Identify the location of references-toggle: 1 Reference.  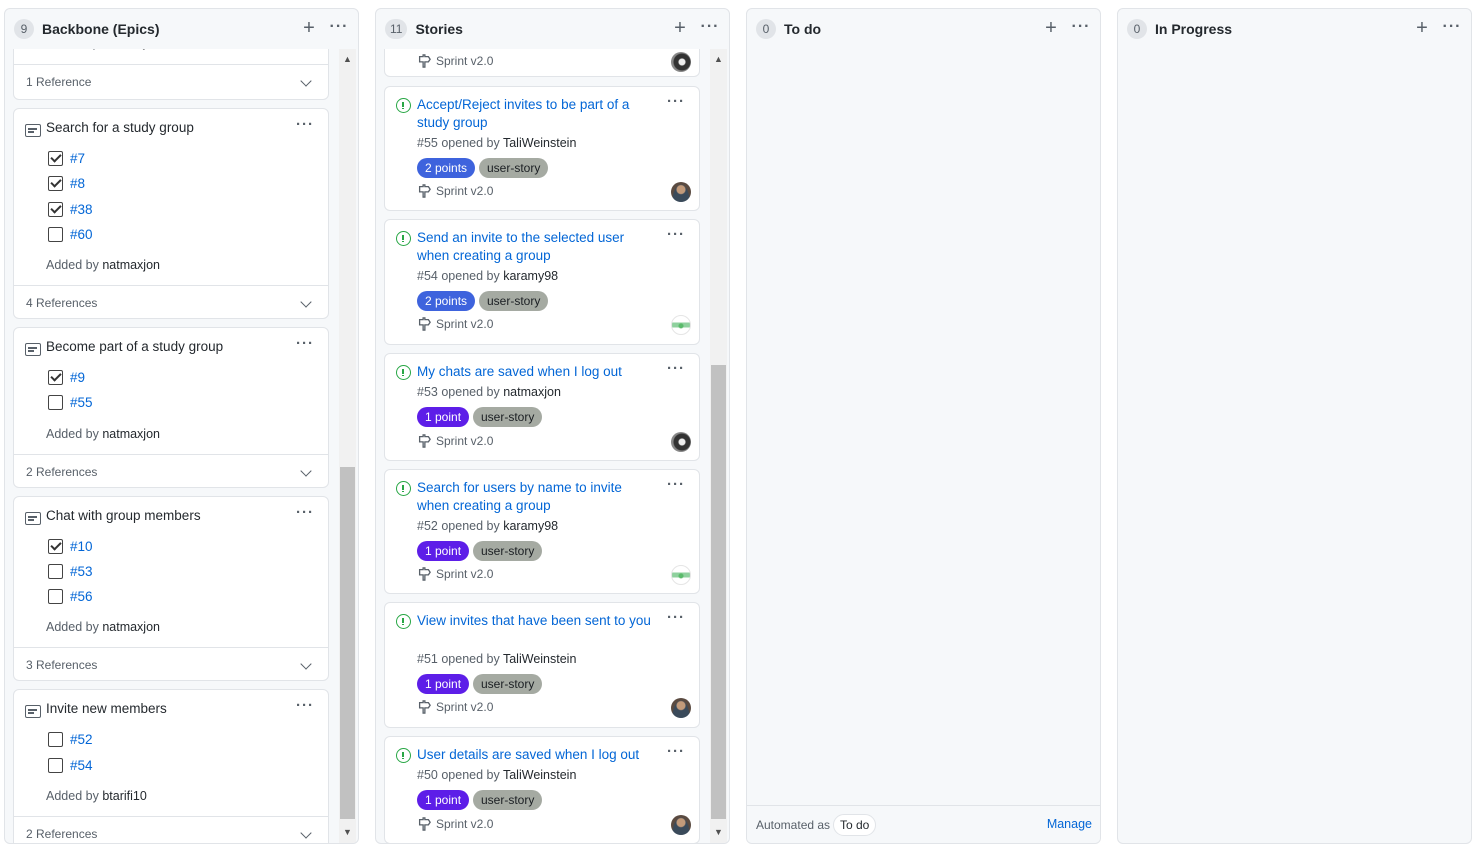
(171, 81).